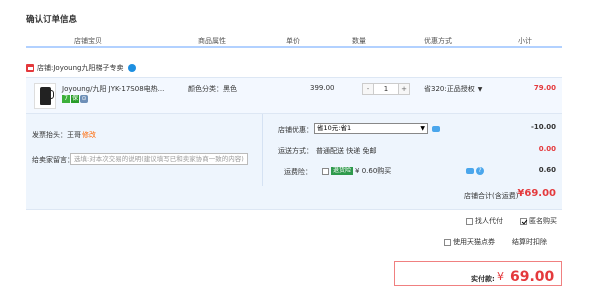 The height and width of the screenshot is (286, 600). I want to click on pay-for-me-label: 找人代付, so click(489, 221).